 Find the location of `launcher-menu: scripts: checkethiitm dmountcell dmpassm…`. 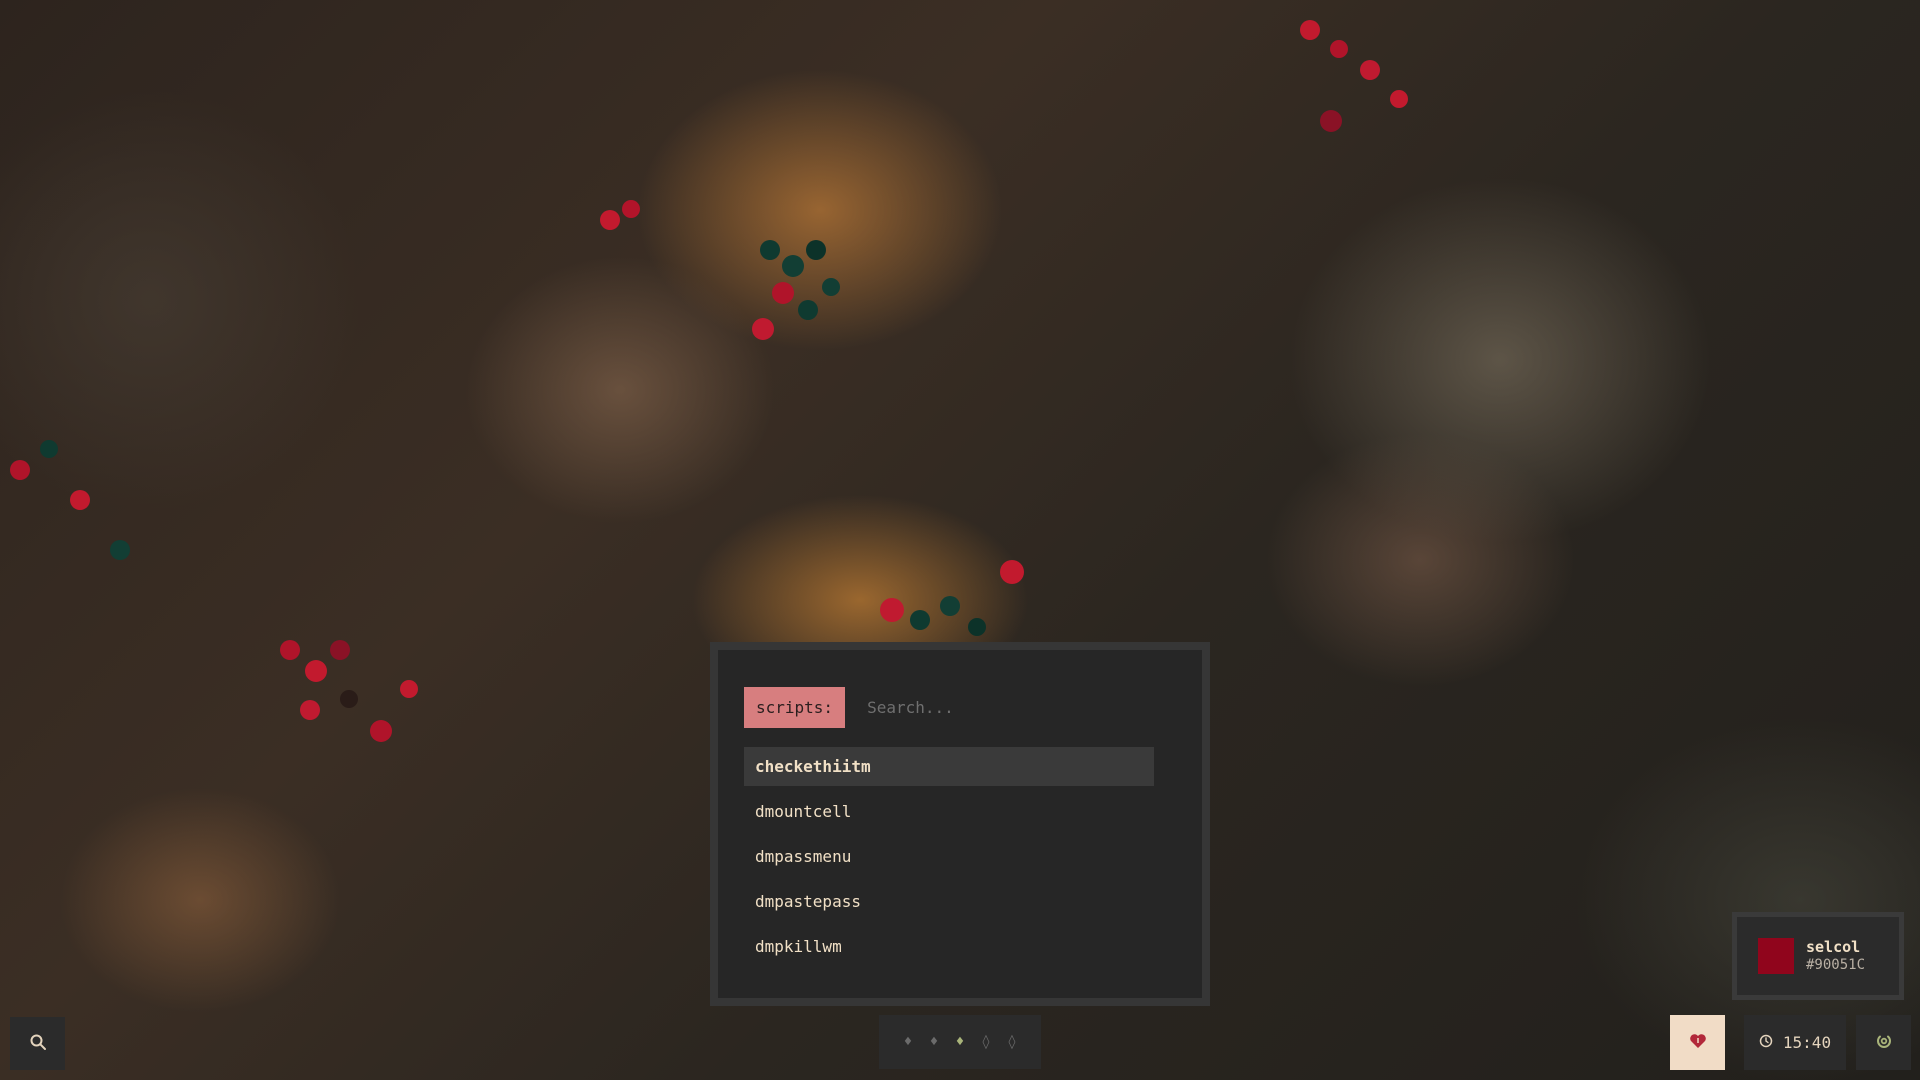

launcher-menu: scripts: checkethiitm dmountcell dmpassm… is located at coordinates (960, 824).